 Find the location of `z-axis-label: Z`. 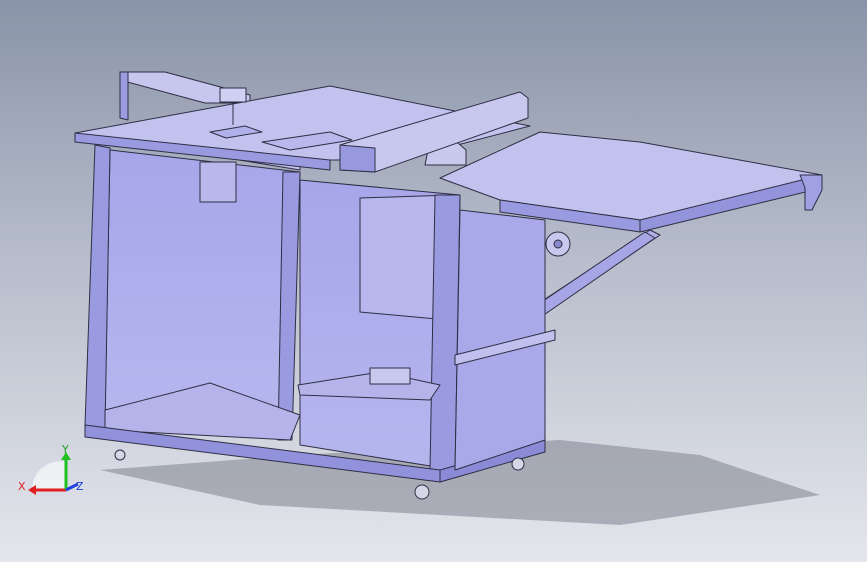

z-axis-label: Z is located at coordinates (80, 486).